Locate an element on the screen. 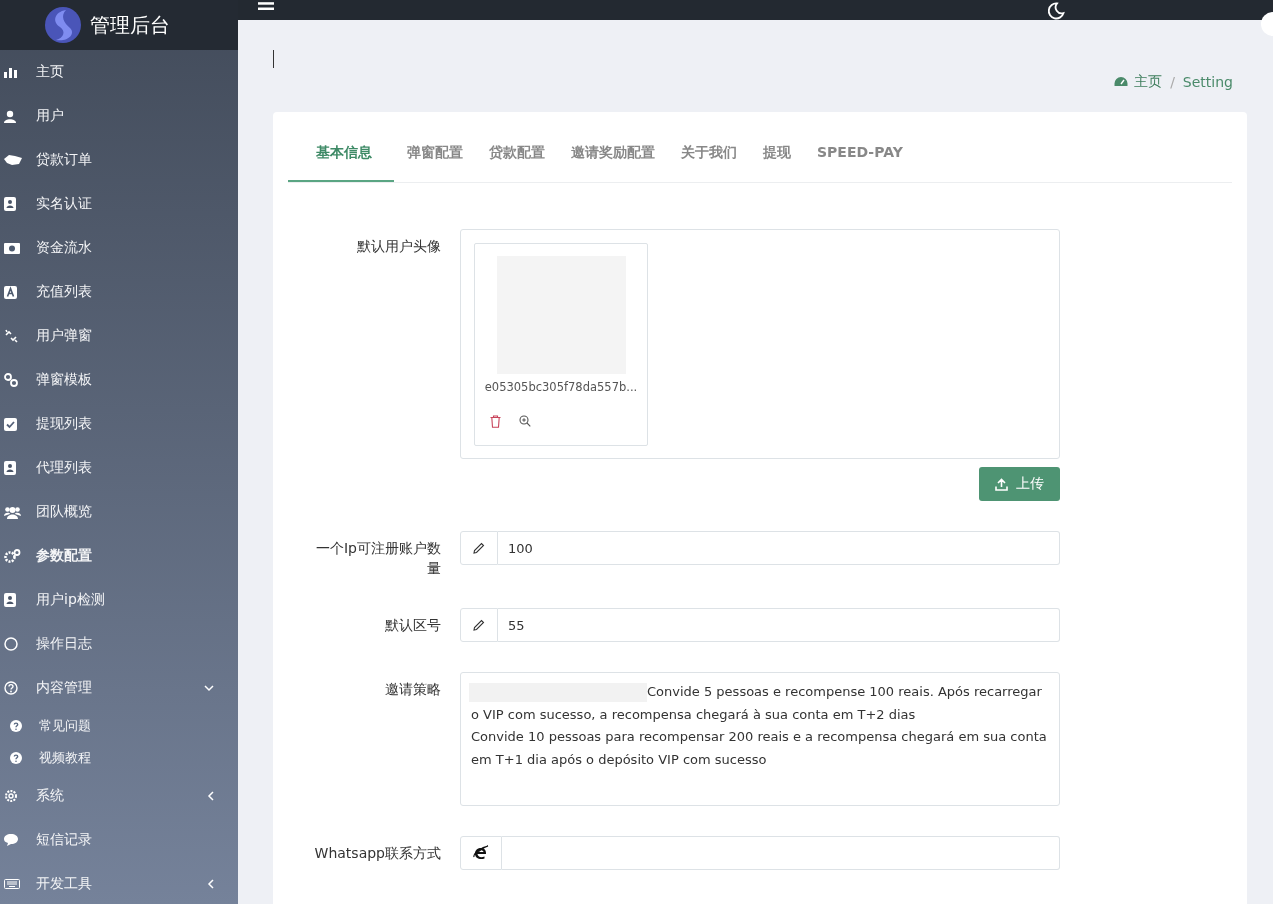 The width and height of the screenshot is (1273, 904). trash-icon is located at coordinates (495, 421).